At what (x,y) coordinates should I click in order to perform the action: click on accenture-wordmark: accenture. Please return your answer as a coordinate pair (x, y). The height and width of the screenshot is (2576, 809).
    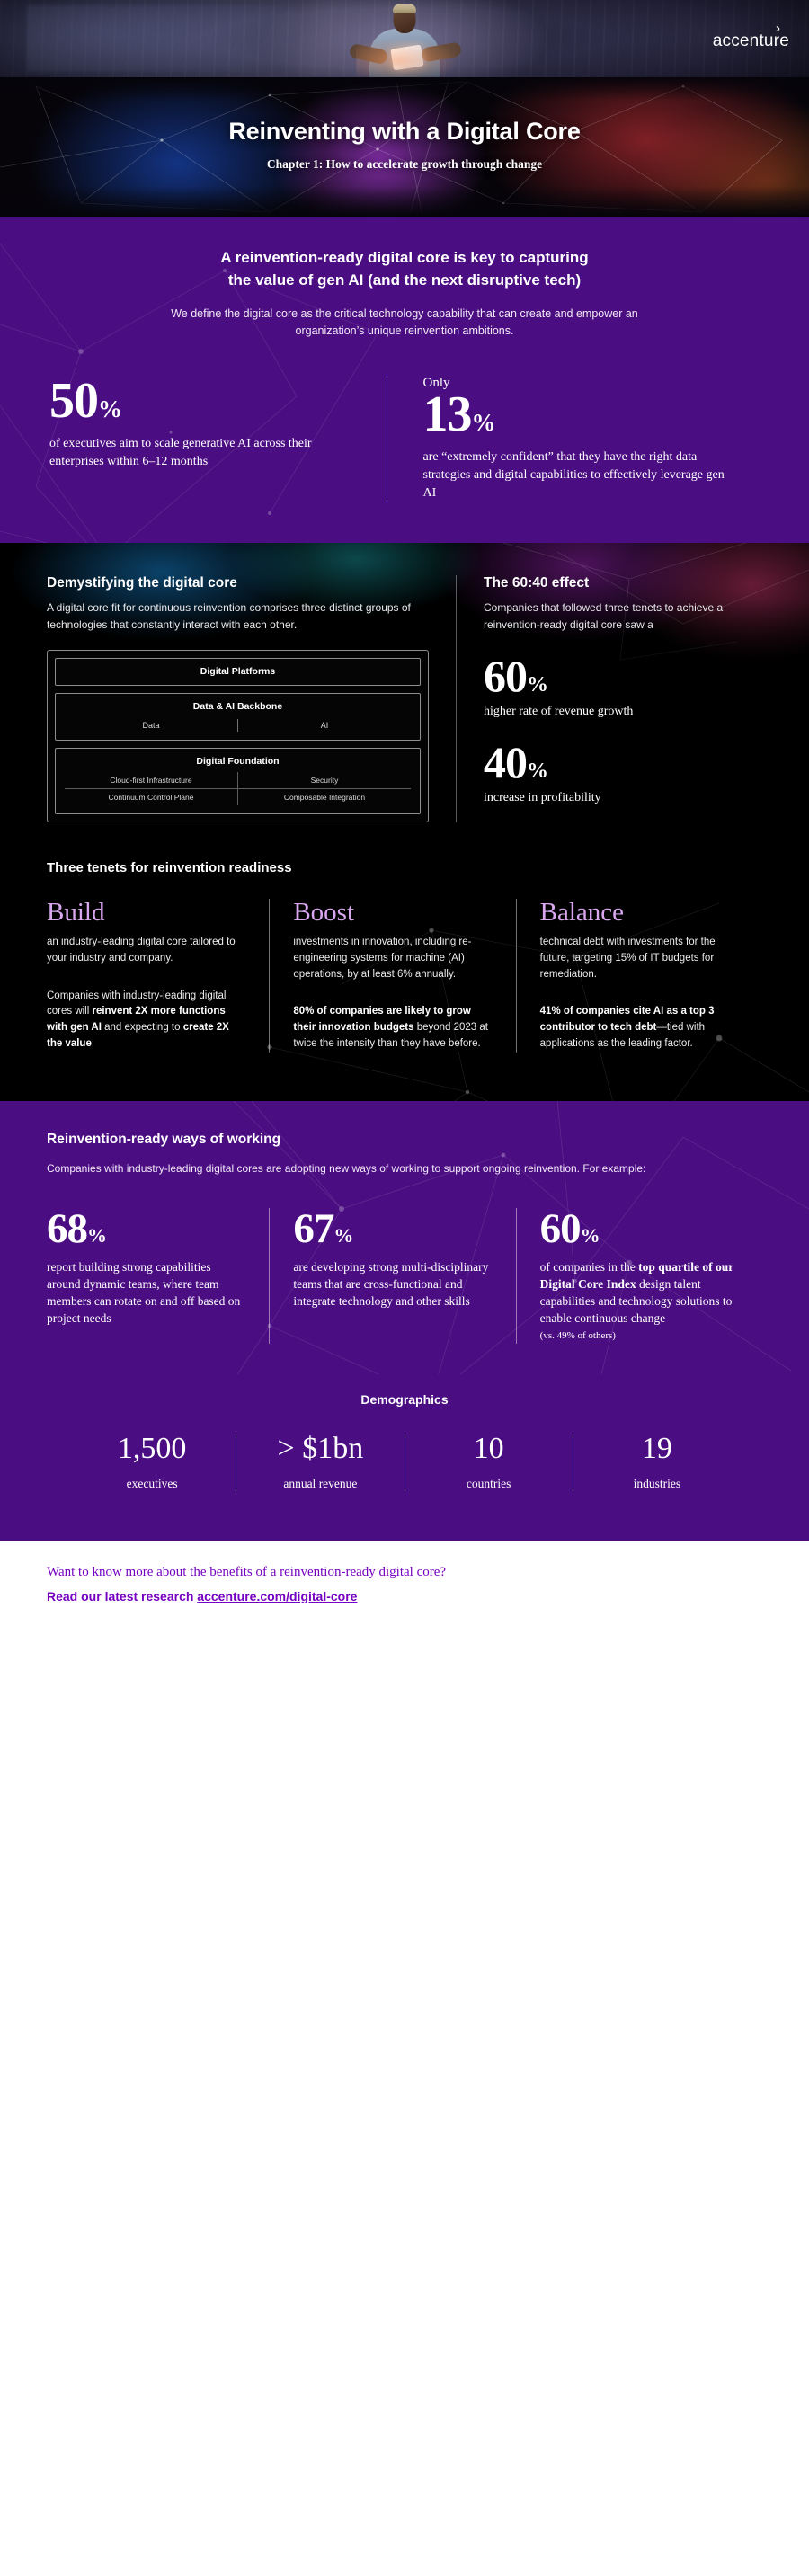
    Looking at the image, I should click on (750, 40).